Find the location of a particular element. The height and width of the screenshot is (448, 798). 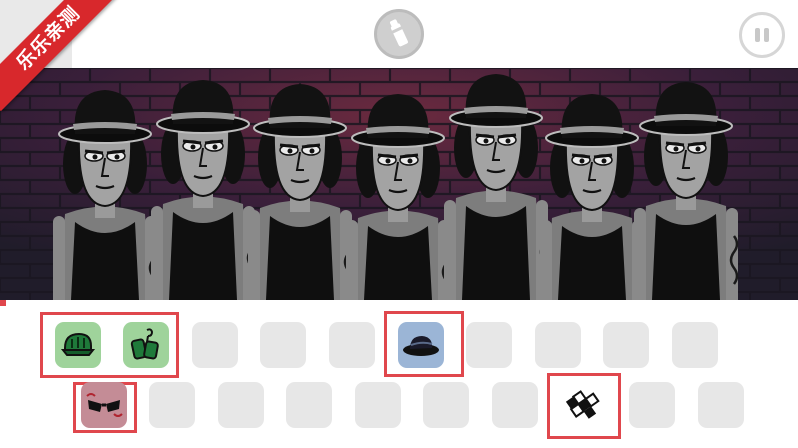

spray-button is located at coordinates (399, 34).